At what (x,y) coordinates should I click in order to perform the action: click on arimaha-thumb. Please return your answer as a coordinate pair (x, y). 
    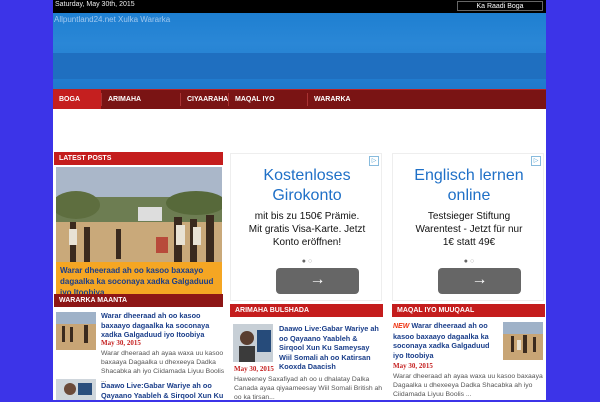
    Looking at the image, I should click on (253, 343).